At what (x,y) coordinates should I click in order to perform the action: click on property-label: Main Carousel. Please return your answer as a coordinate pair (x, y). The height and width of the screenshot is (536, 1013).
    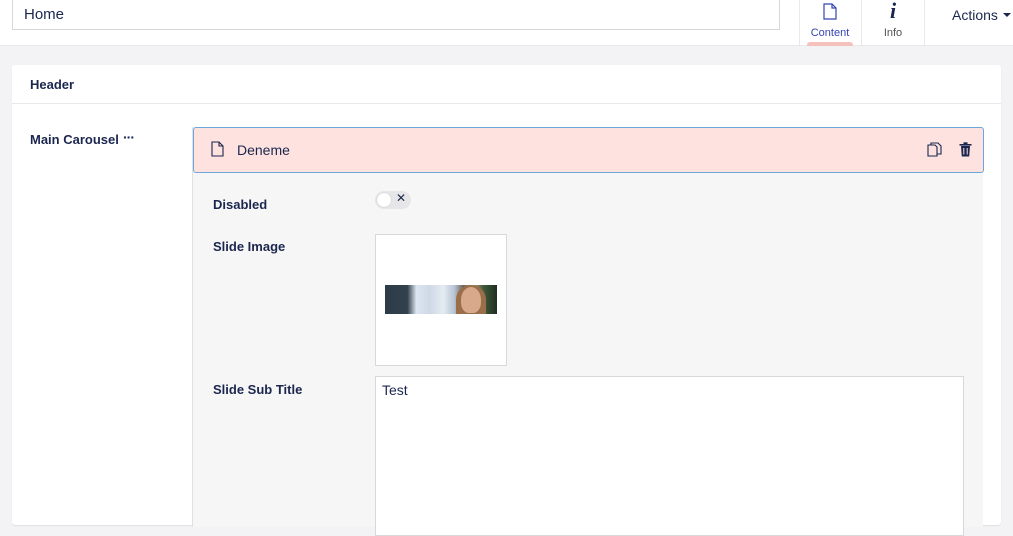
    Looking at the image, I should click on (74, 139).